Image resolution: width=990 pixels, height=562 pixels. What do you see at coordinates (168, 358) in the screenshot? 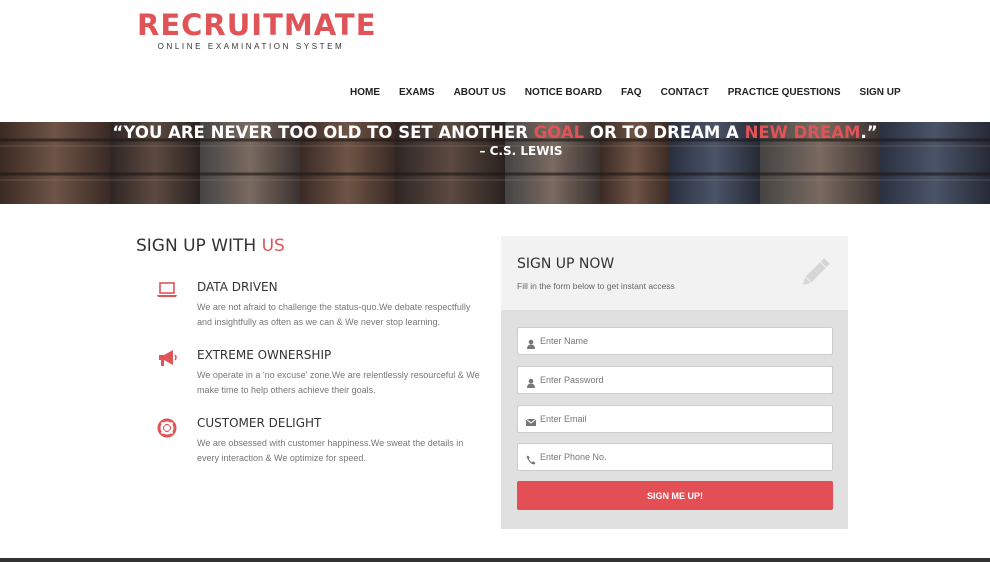
I see `megaphone-icon` at bounding box center [168, 358].